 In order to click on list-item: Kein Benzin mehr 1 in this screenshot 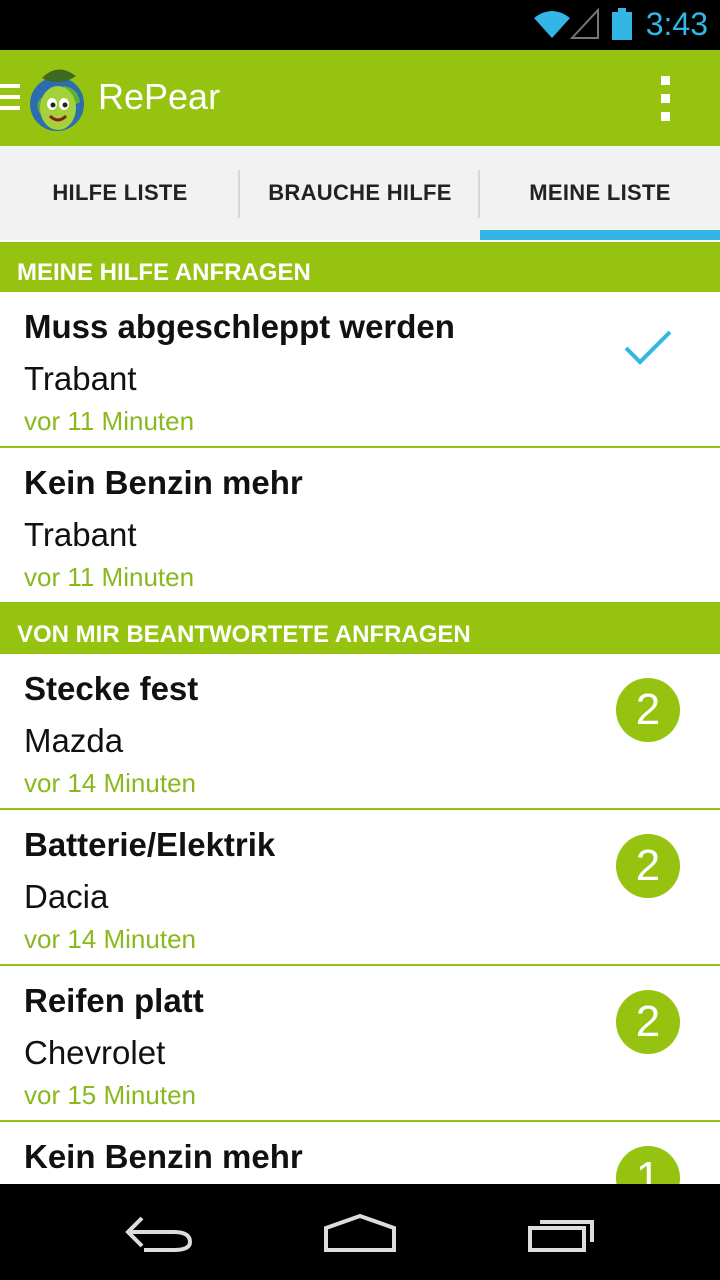, I will do `click(360, 1153)`.